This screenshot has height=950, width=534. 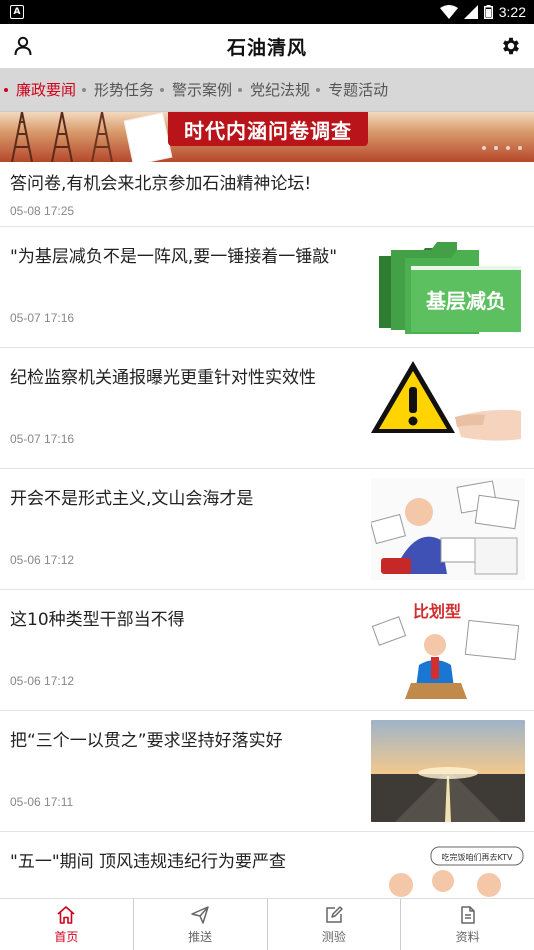 What do you see at coordinates (200, 914) in the screenshot?
I see `send-icon` at bounding box center [200, 914].